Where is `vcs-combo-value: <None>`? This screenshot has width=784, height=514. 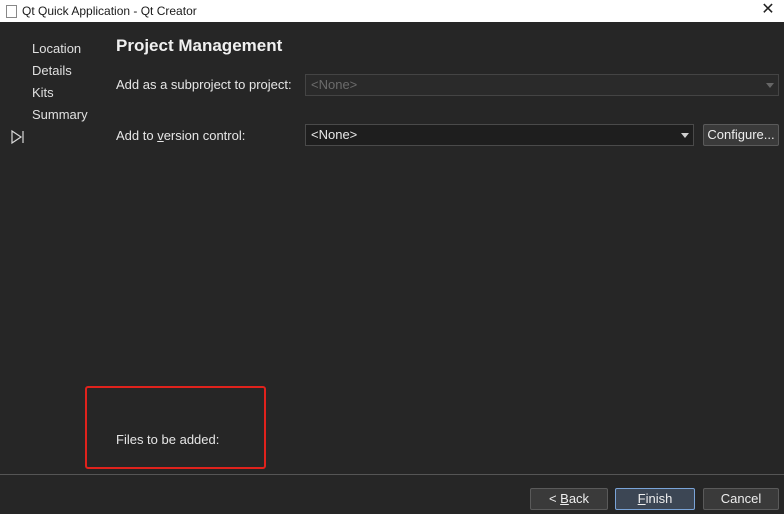
vcs-combo-value: <None> is located at coordinates (334, 134).